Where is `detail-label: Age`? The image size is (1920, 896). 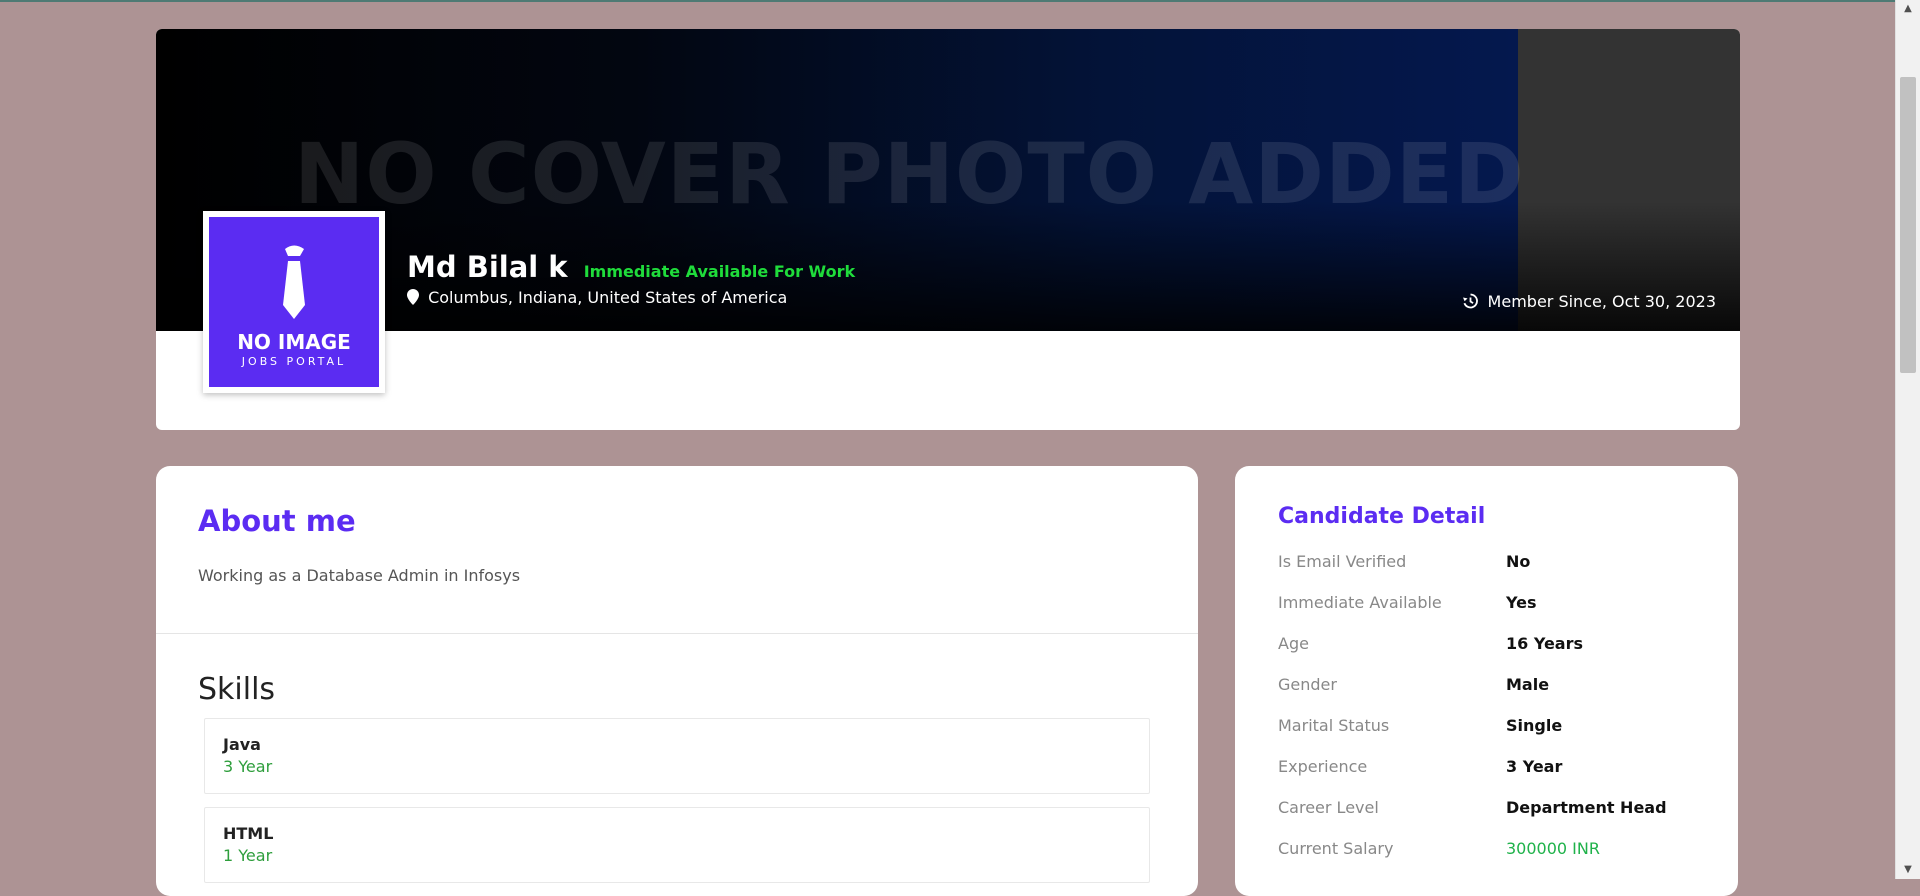 detail-label: Age is located at coordinates (1293, 643).